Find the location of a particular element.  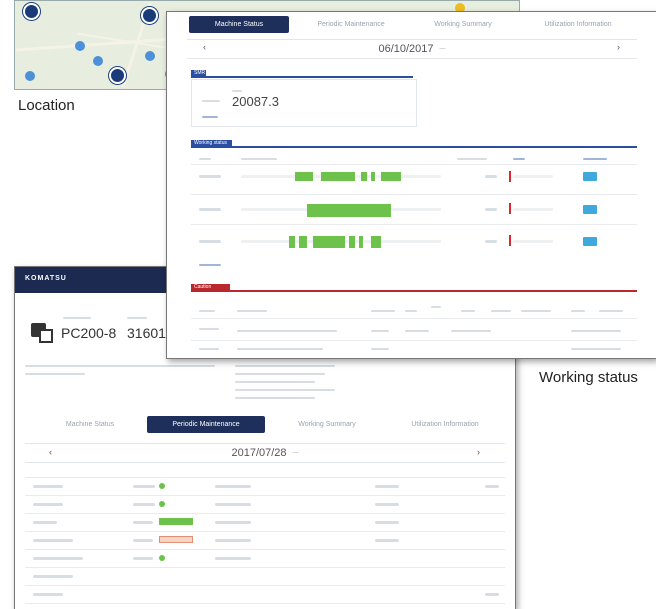

date-navigator: 2017/07/28 — is located at coordinates (265, 453).